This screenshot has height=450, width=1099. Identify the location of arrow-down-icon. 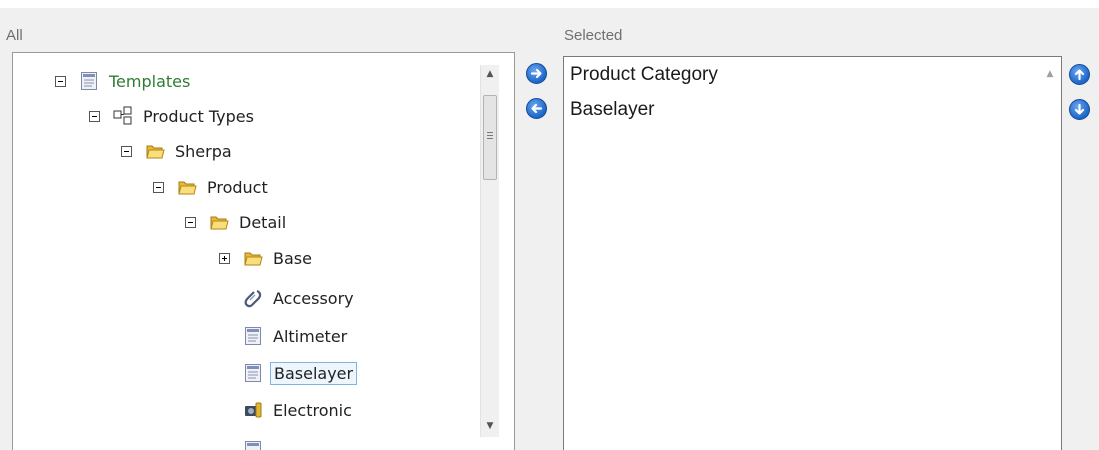
(1079, 109).